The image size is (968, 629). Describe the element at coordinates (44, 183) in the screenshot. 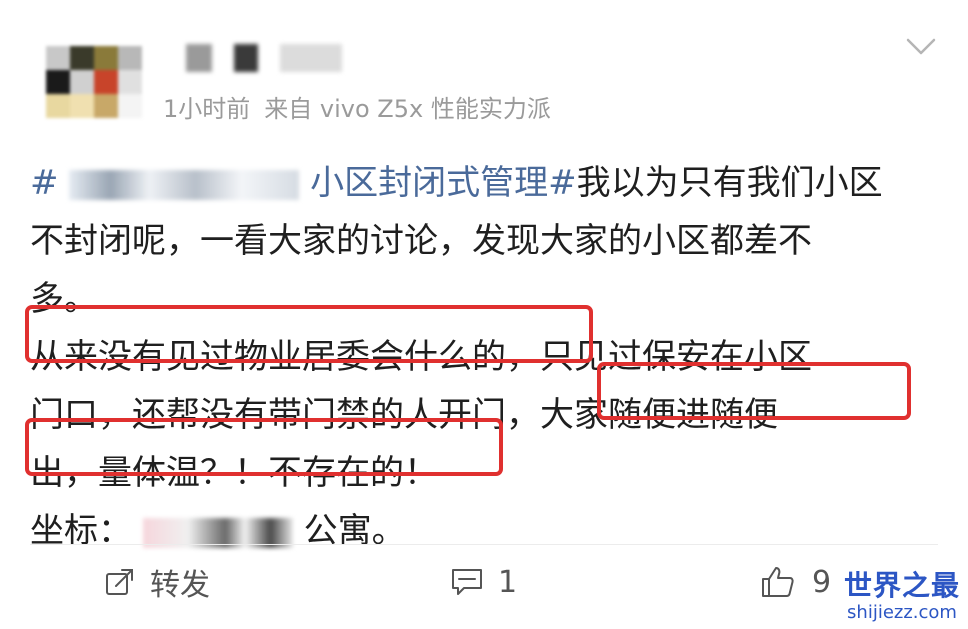

I see `topic-hash: #` at that location.